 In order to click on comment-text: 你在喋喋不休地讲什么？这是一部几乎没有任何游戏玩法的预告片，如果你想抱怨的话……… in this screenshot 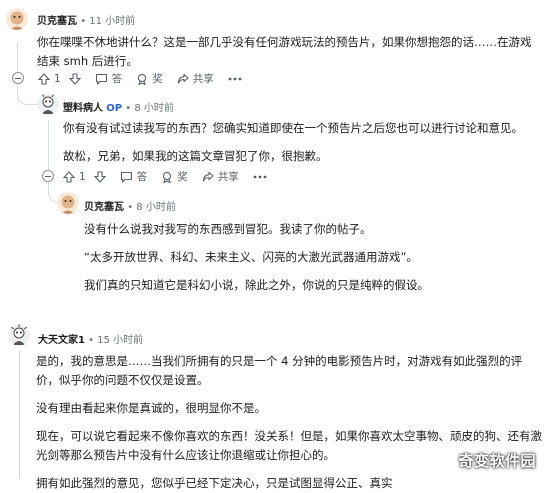, I will do `click(284, 51)`.